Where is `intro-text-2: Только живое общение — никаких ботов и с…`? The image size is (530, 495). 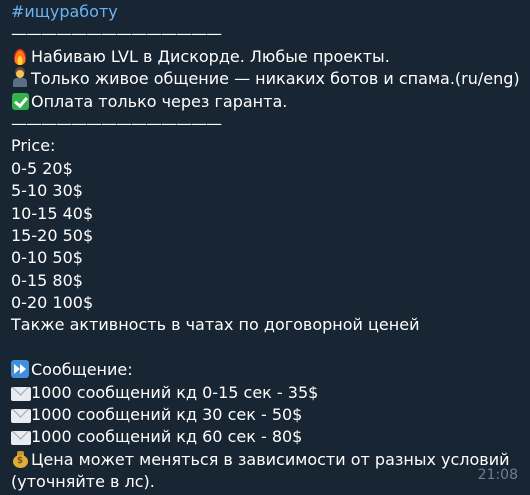
intro-text-2: Только живое общение — никаких ботов и с… is located at coordinates (275, 79).